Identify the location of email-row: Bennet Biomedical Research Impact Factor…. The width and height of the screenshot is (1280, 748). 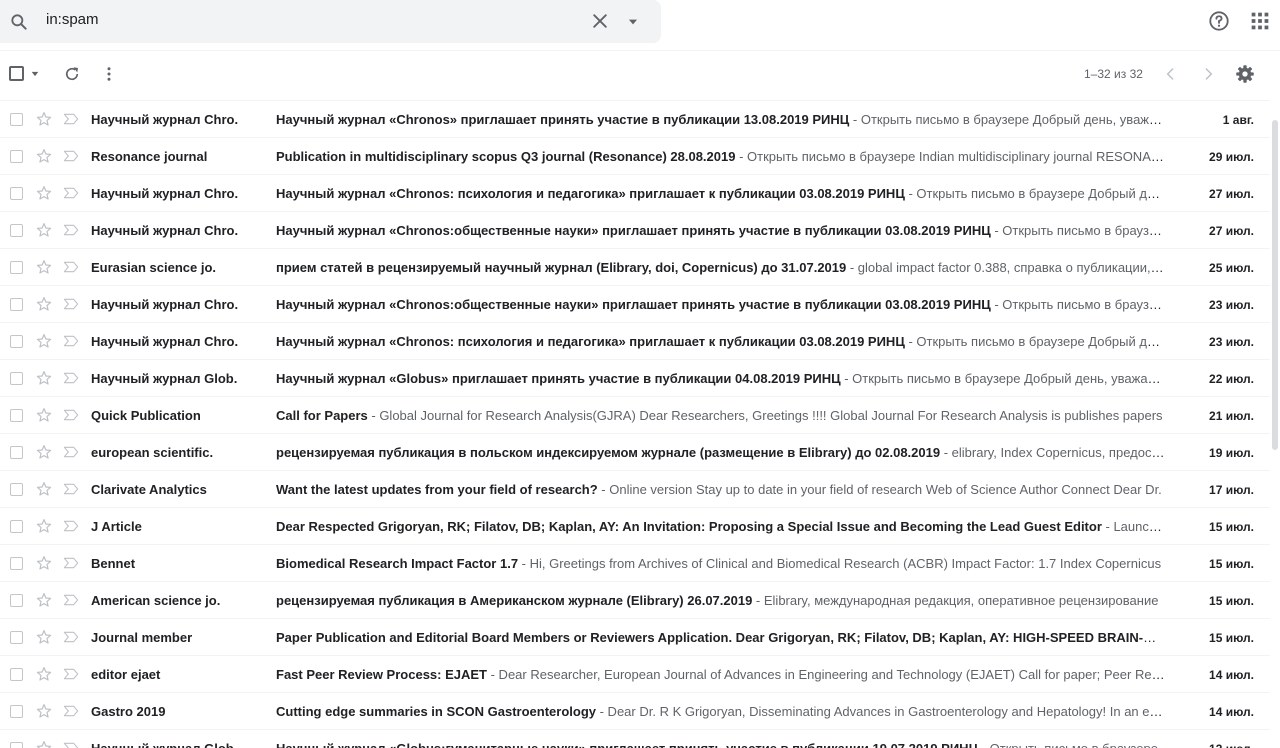
(635, 563).